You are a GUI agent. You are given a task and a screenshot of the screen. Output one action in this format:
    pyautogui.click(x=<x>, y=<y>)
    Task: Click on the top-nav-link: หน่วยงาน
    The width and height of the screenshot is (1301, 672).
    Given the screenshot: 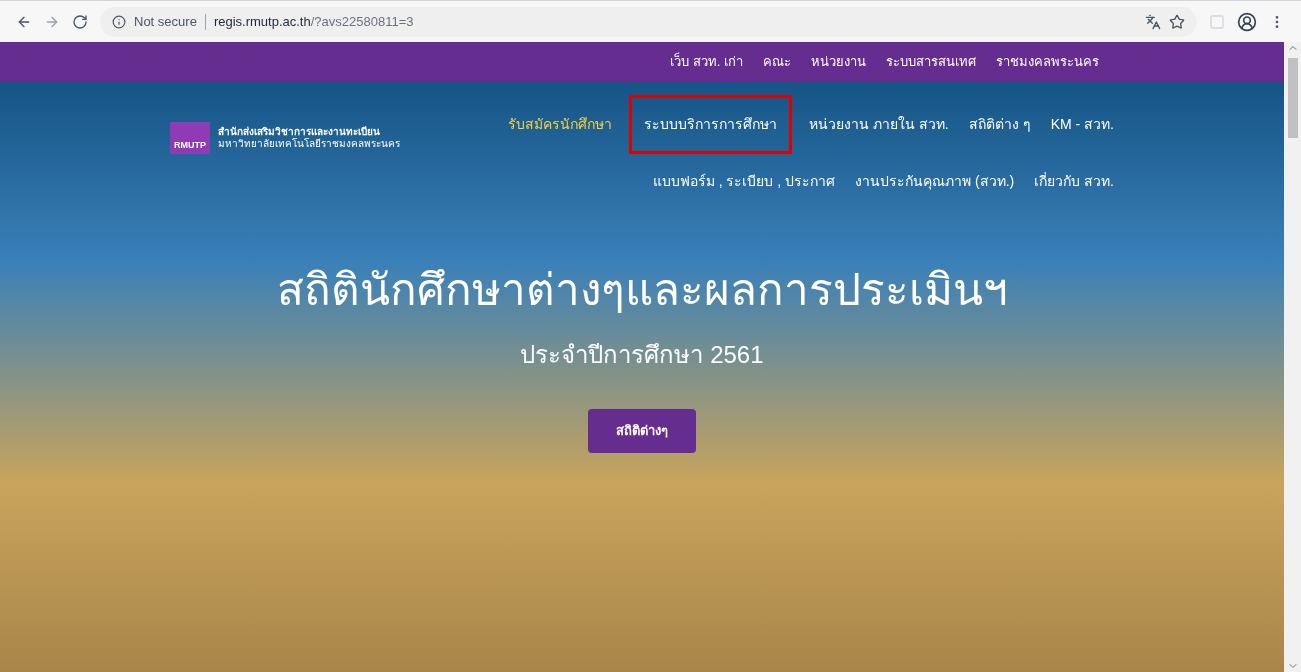 What is the action you would take?
    pyautogui.click(x=838, y=62)
    